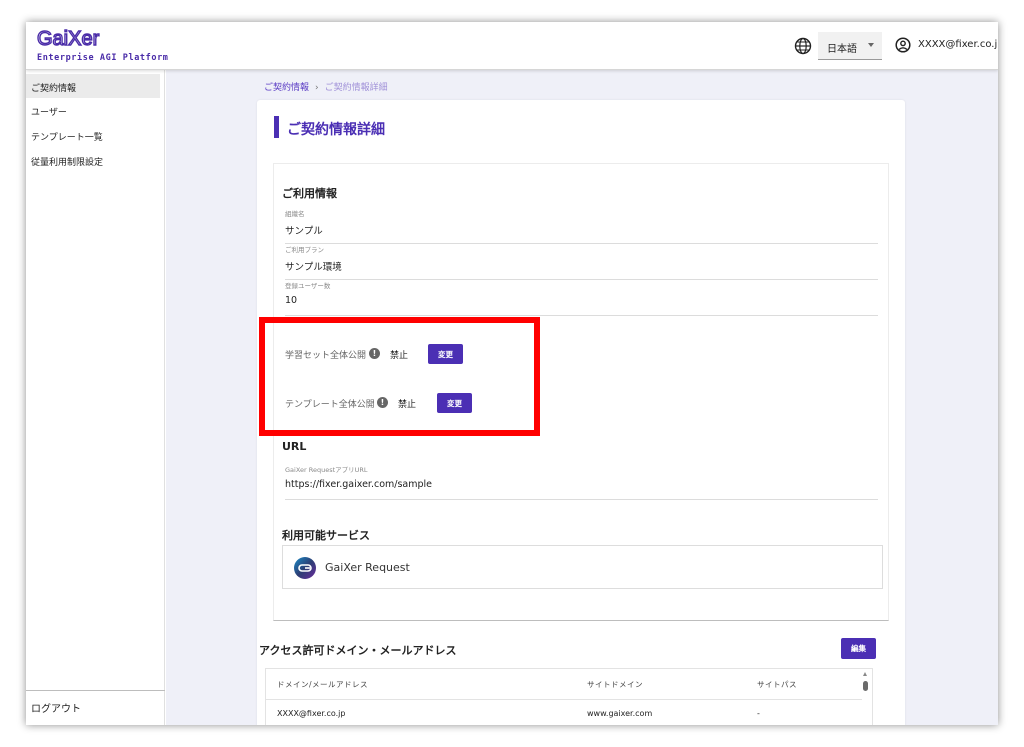 This screenshot has height=747, width=1024. Describe the element at coordinates (276, 127) in the screenshot. I see `title-accent-bar` at that location.